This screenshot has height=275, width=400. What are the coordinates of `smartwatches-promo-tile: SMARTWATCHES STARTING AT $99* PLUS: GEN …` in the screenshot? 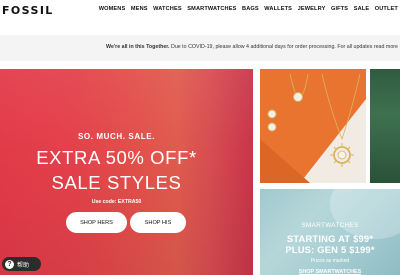 It's located at (330, 232).